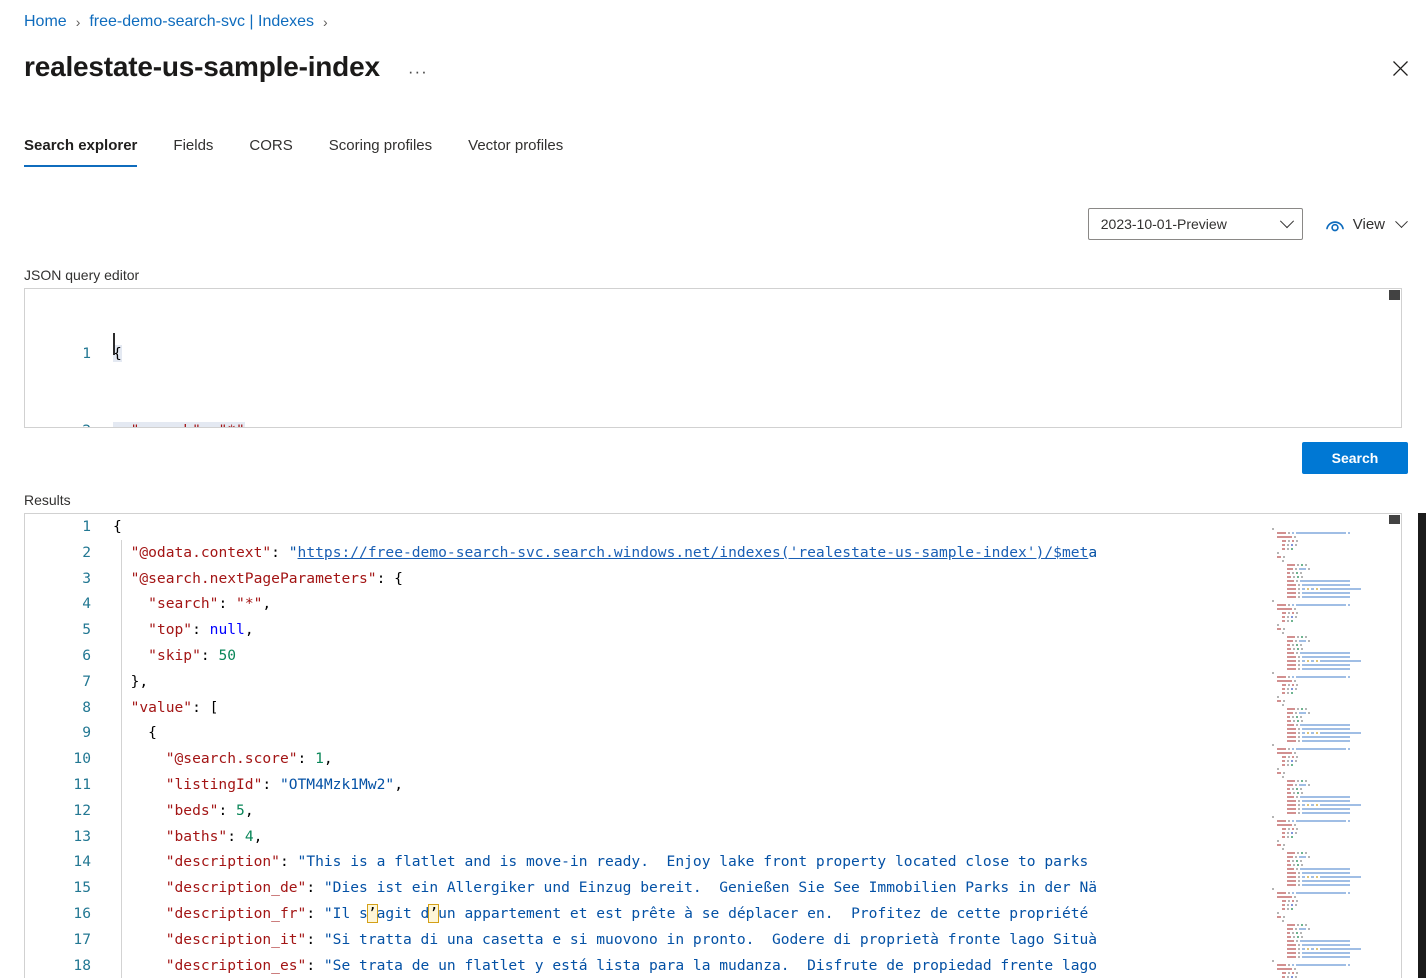 This screenshot has height=978, width=1426. Describe the element at coordinates (1401, 221) in the screenshot. I see `view-chevron-down-icon` at that location.